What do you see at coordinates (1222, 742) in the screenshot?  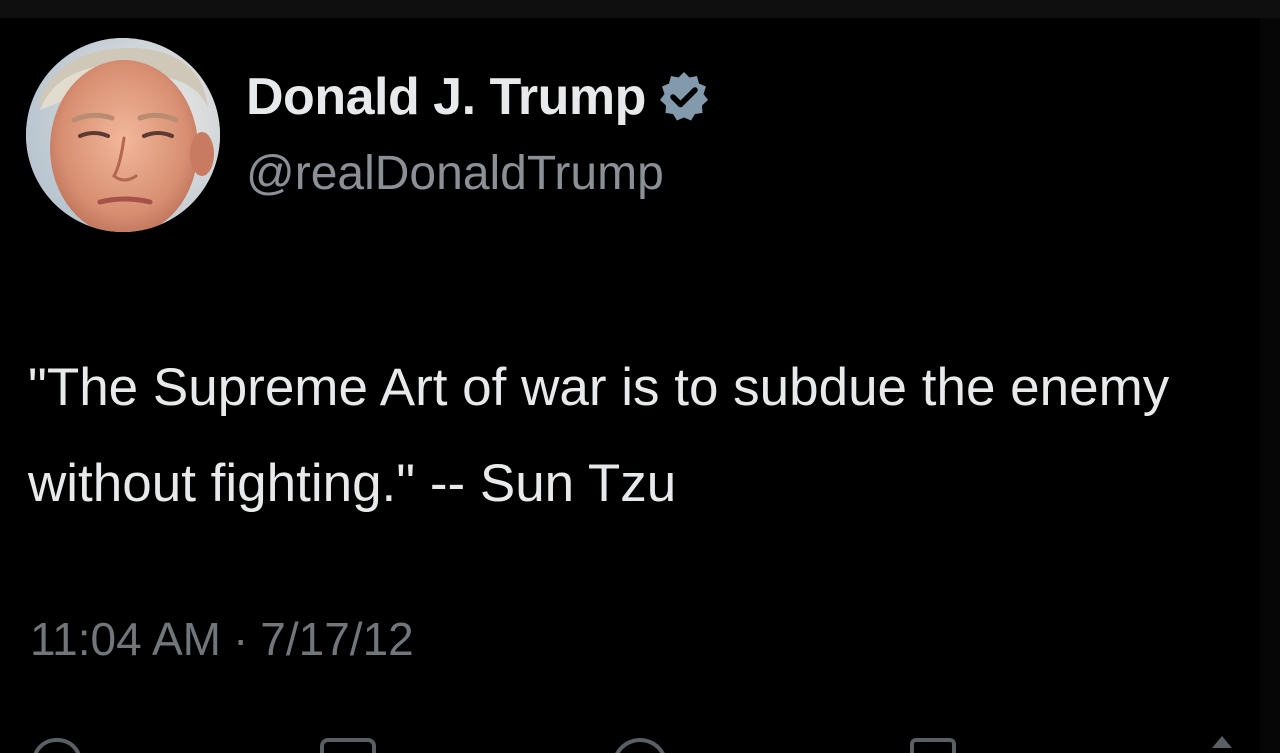 I see `share-arrow-icon` at bounding box center [1222, 742].